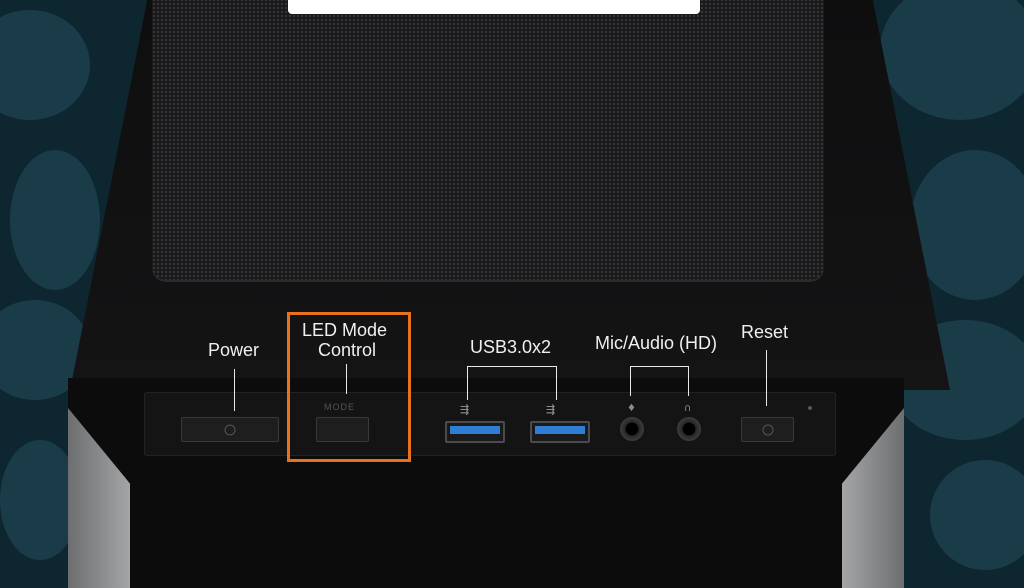  I want to click on usb-callout-bar, so click(512, 366).